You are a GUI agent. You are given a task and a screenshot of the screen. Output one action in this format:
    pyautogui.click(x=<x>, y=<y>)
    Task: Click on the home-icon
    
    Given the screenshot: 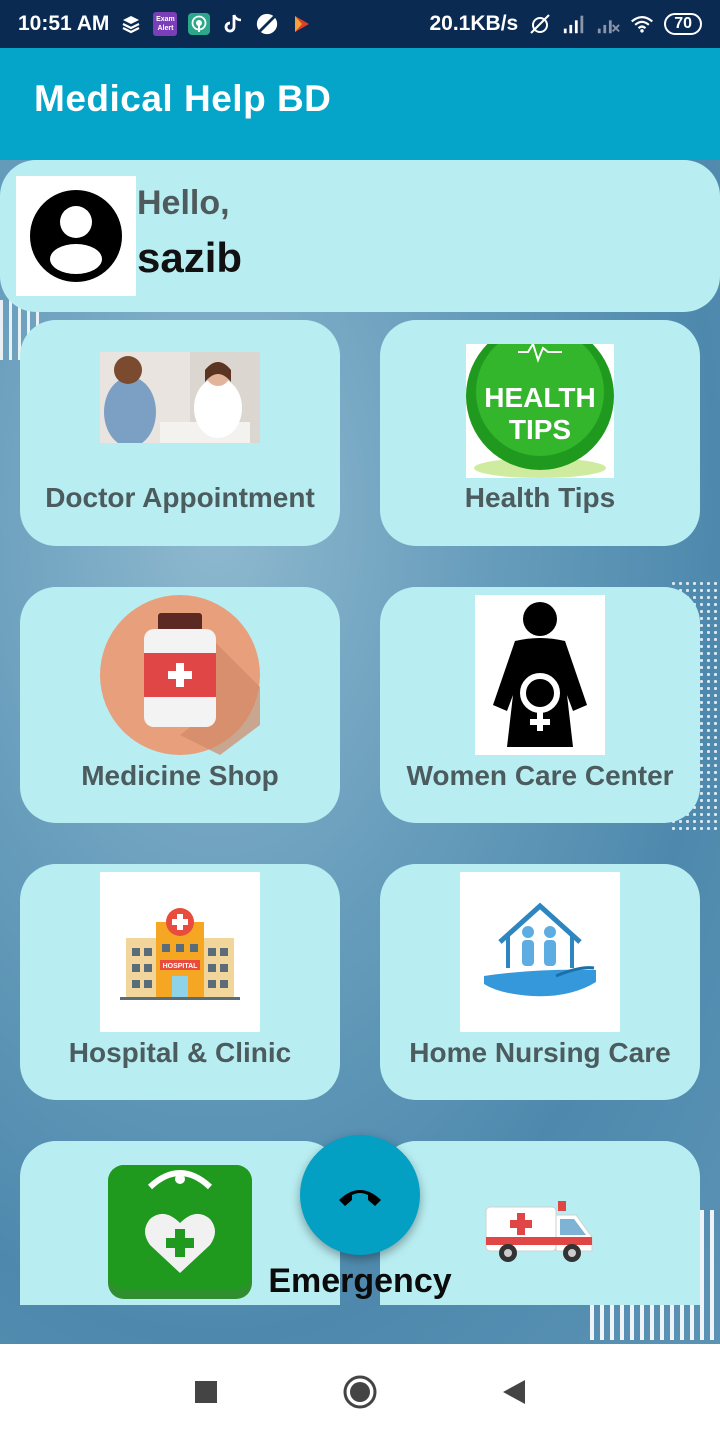 What is the action you would take?
    pyautogui.click(x=360, y=1392)
    